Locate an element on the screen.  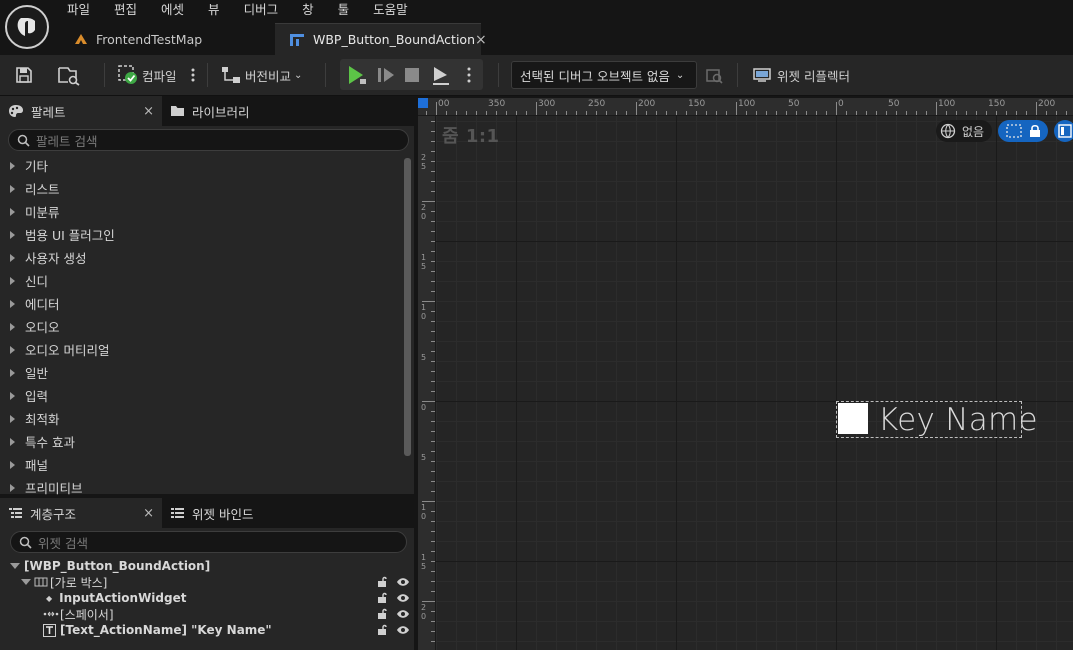
layout-toggle-button is located at coordinates (1063, 131).